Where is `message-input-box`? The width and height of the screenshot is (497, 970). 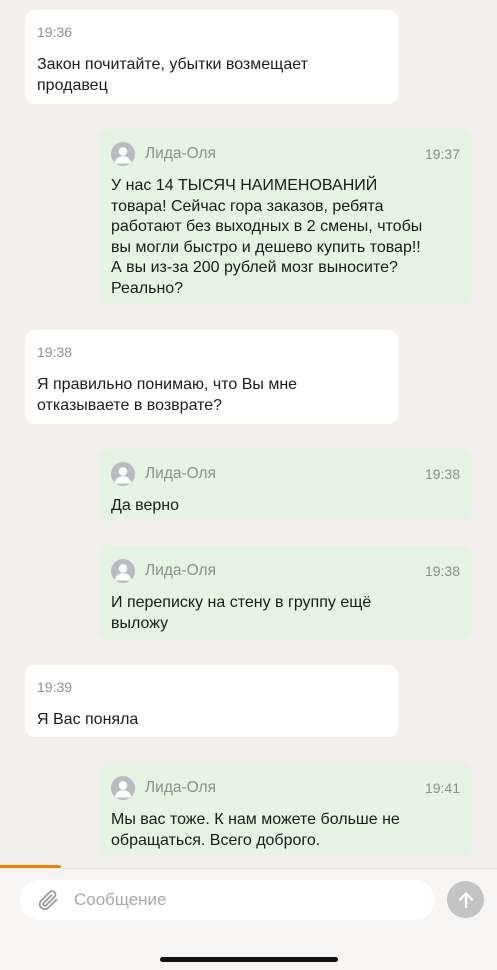
message-input-box is located at coordinates (227, 900).